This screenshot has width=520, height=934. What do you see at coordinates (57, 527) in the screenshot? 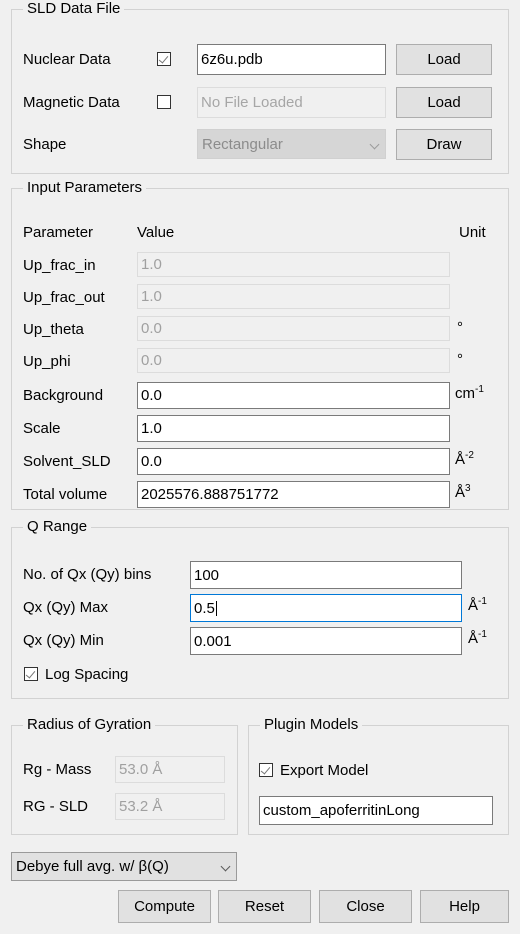
I see `q-range-title: Q Range` at bounding box center [57, 527].